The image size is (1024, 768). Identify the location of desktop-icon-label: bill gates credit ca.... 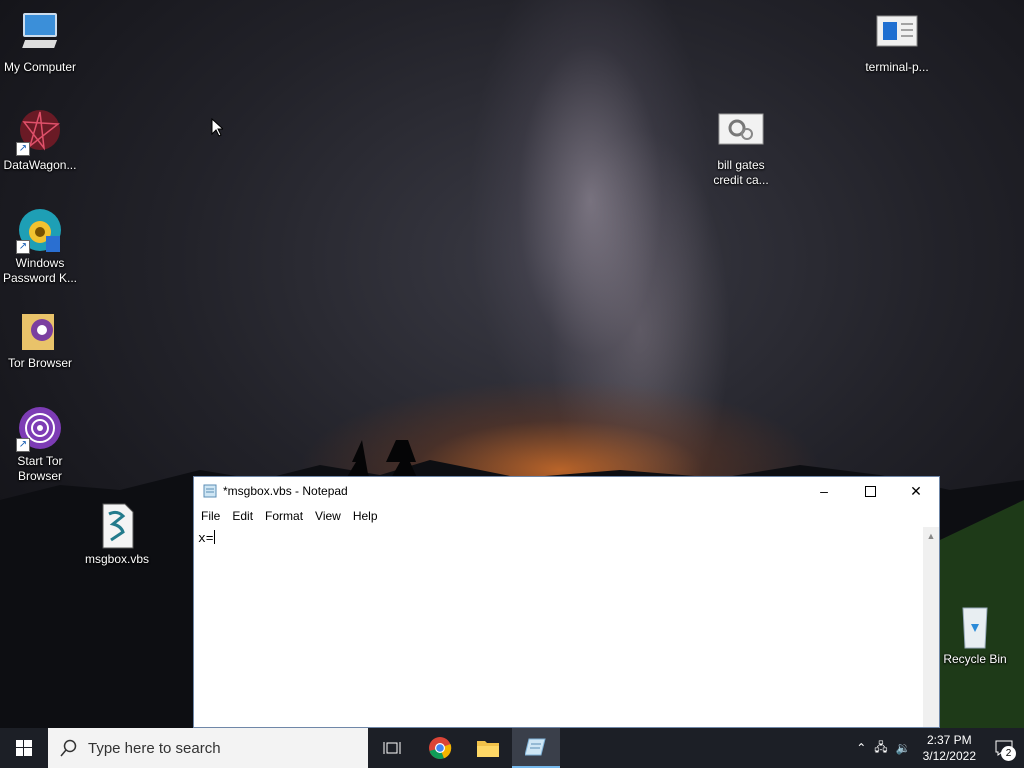
(741, 172).